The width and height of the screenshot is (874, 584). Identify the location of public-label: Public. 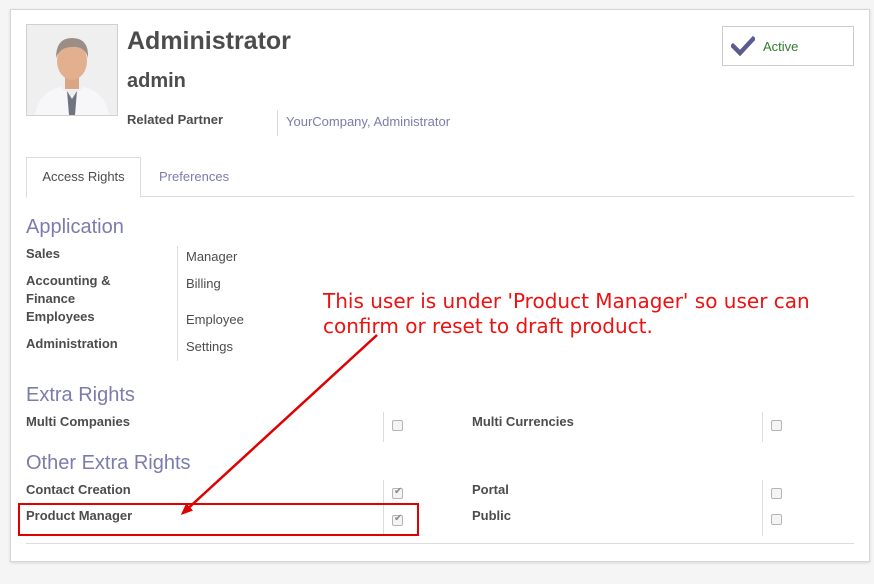
(492, 515).